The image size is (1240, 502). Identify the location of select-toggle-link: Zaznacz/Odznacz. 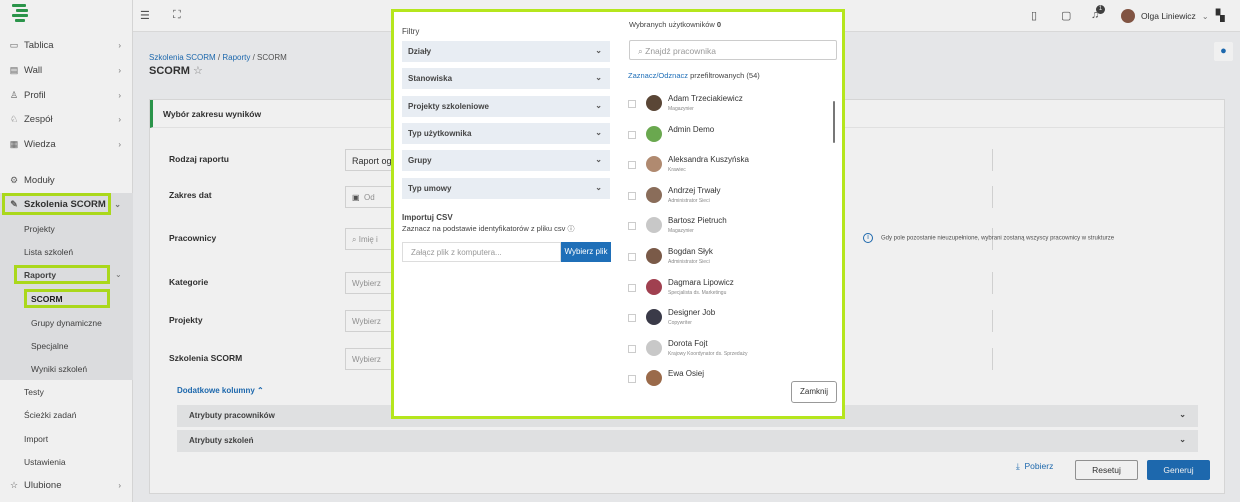
(658, 75).